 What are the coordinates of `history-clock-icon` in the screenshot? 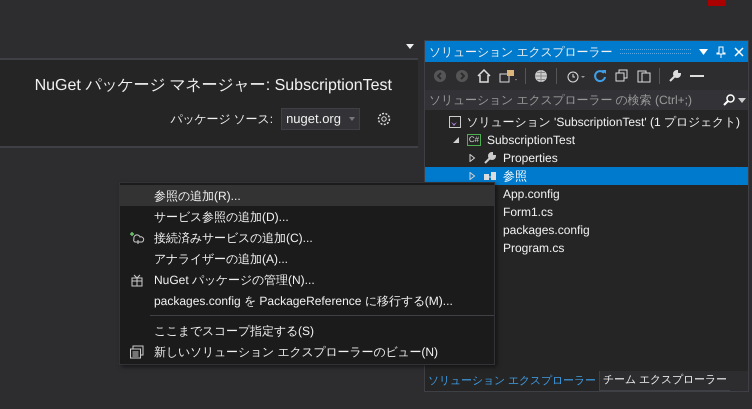 It's located at (575, 76).